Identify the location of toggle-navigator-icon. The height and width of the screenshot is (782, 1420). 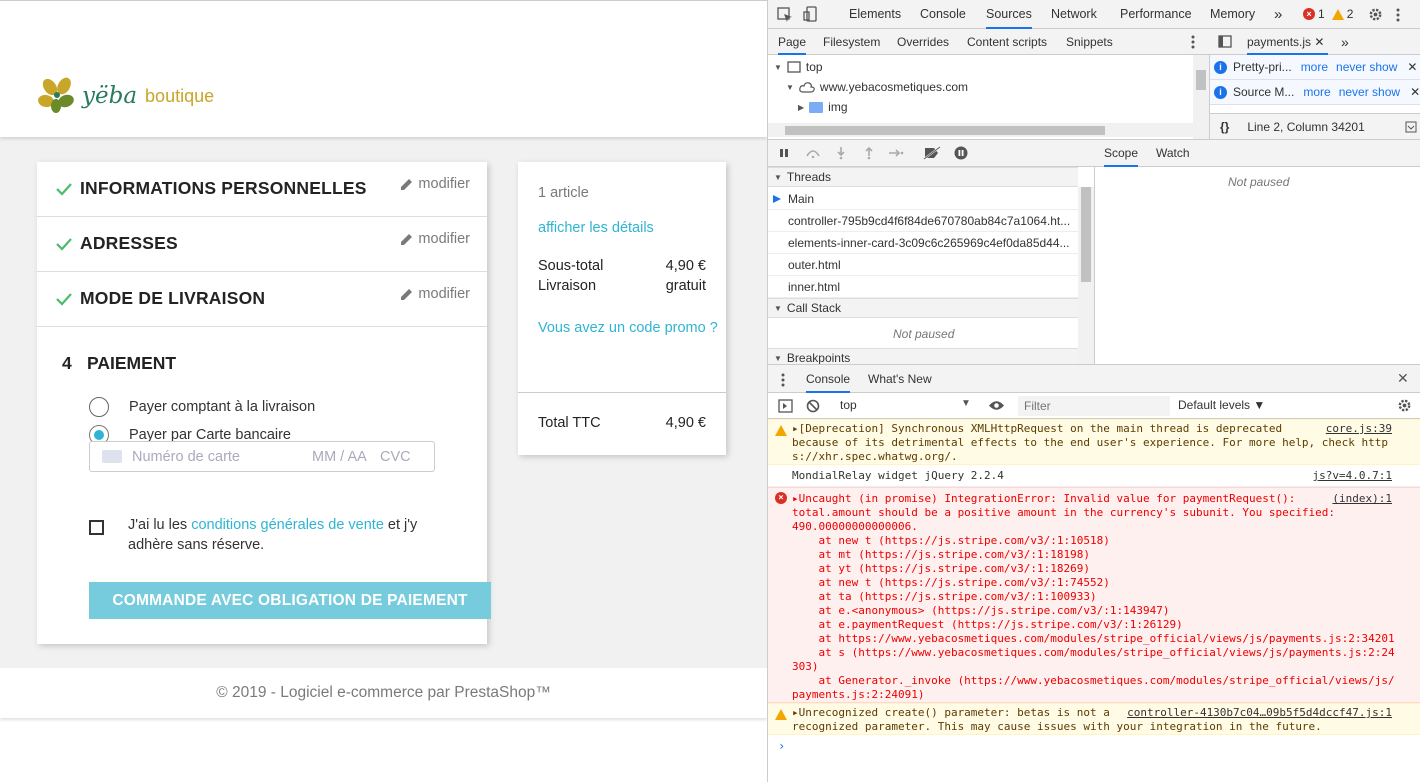
(1225, 41).